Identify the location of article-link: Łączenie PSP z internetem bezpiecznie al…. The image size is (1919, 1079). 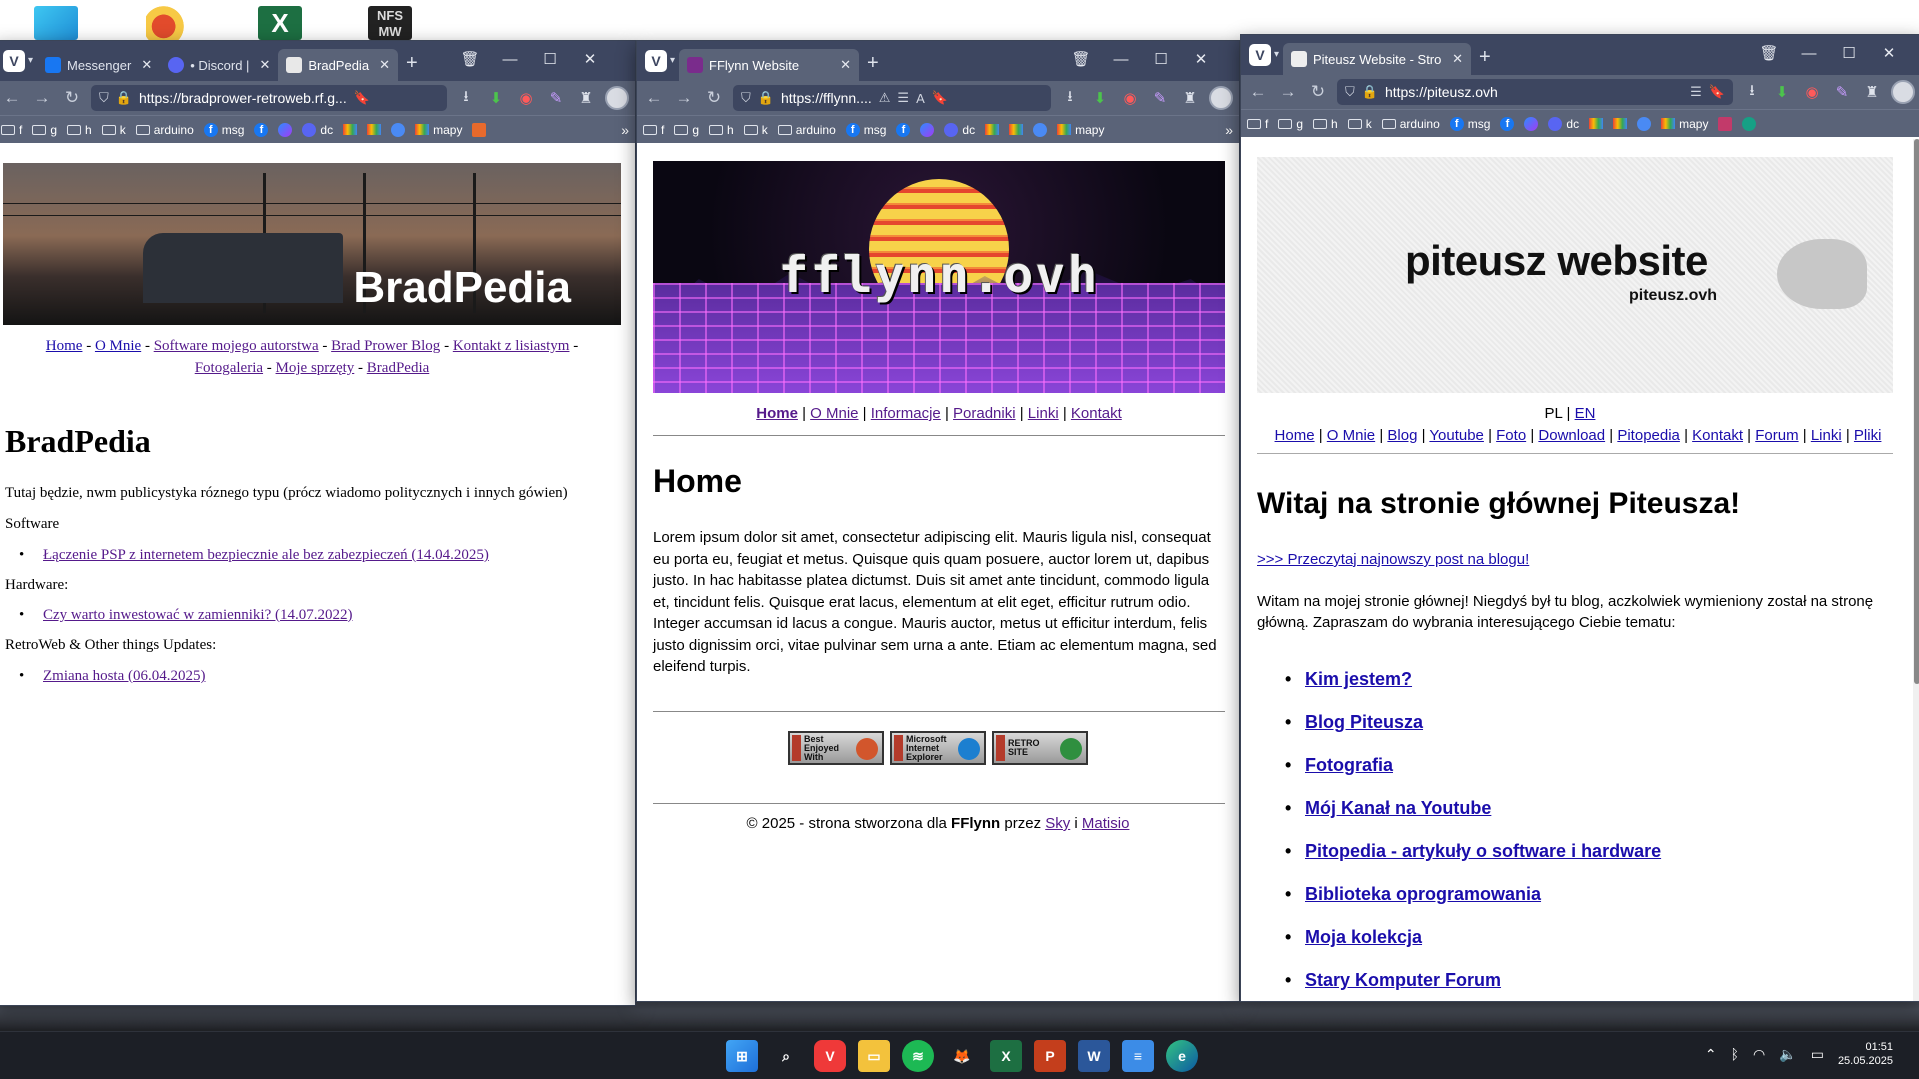
(266, 555).